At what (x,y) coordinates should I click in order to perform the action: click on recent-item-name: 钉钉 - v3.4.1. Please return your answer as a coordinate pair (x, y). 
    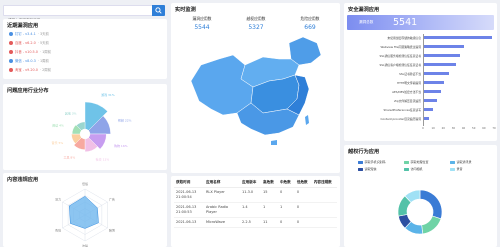
    Looking at the image, I should click on (25, 34).